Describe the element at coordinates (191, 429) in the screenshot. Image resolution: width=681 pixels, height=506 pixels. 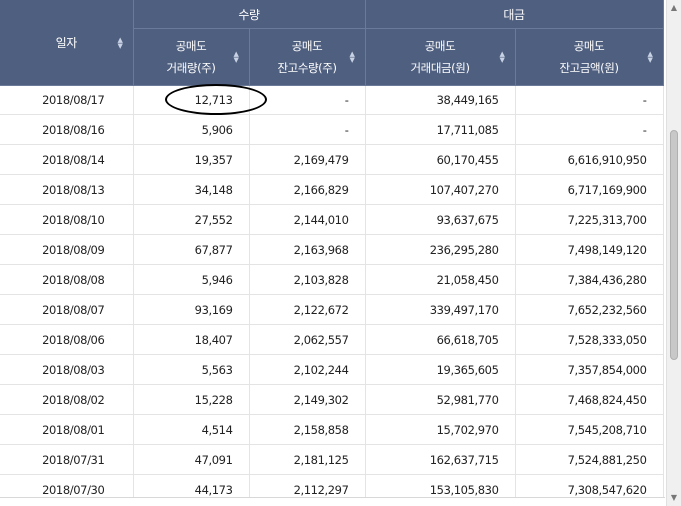
I see `cell-short-volume: 4,514` at that location.